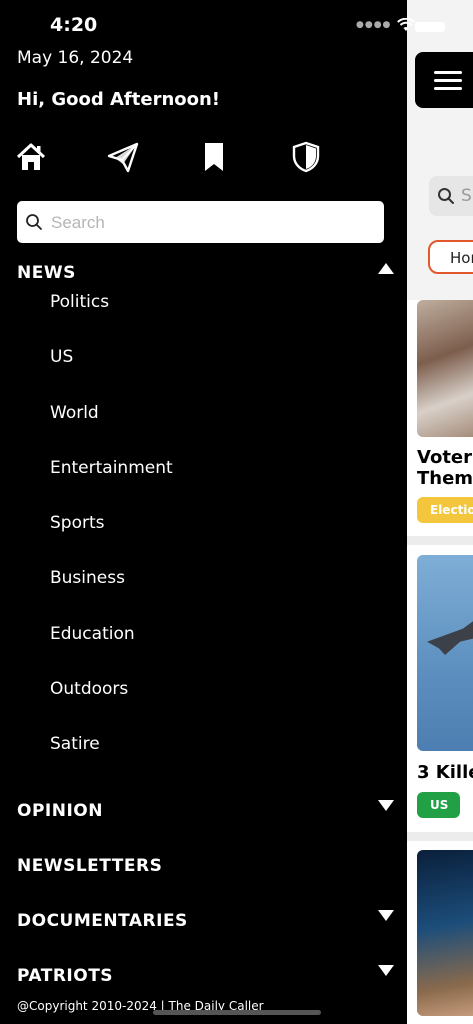 Image resolution: width=473 pixels, height=1024 pixels. Describe the element at coordinates (445, 478) in the screenshot. I see `article-title-line: Them` at that location.